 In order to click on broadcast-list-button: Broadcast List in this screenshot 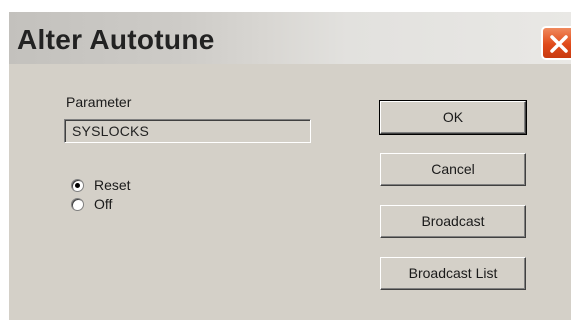, I will do `click(453, 273)`.